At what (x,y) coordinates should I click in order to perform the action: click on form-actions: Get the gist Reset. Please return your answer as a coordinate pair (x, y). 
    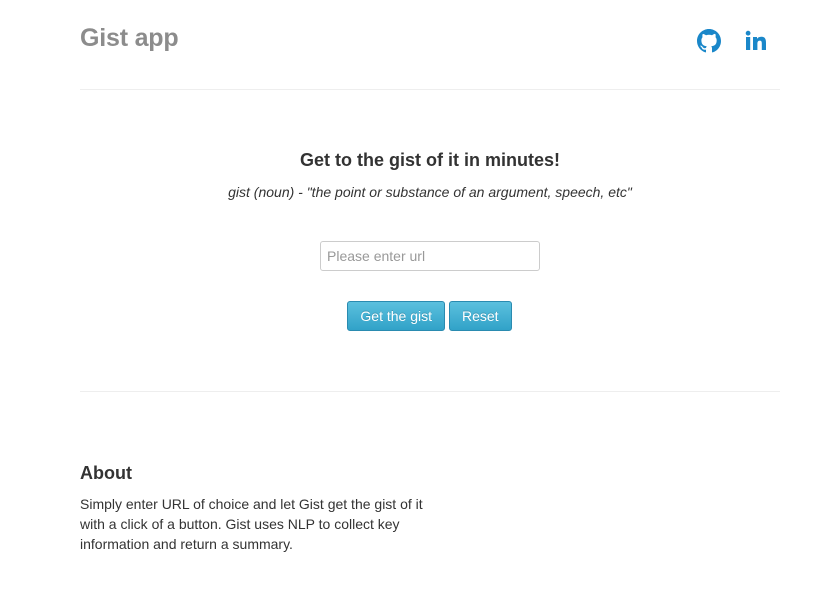
    Looking at the image, I should click on (417, 316).